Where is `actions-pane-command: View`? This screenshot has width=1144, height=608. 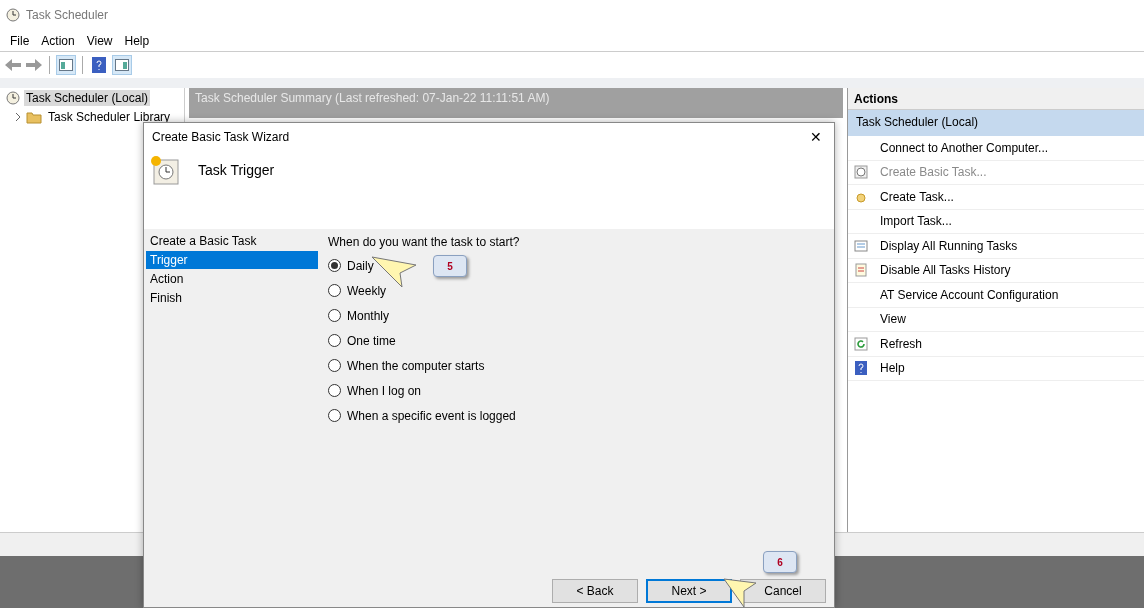 actions-pane-command: View is located at coordinates (996, 319).